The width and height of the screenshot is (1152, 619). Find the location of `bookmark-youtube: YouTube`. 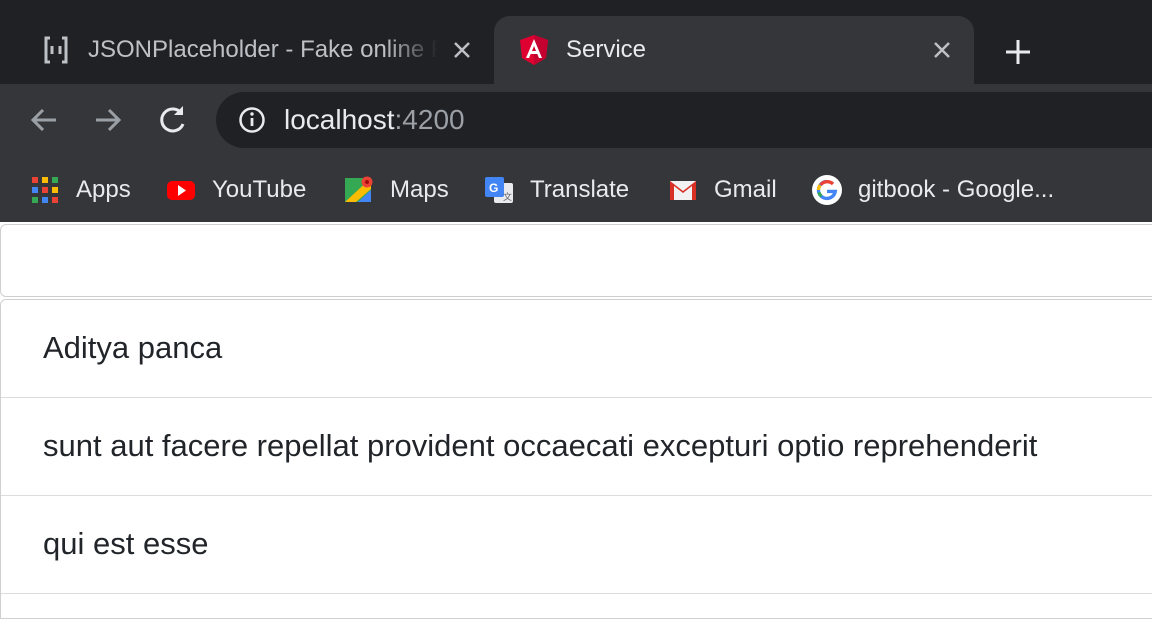

bookmark-youtube: YouTube is located at coordinates (236, 190).